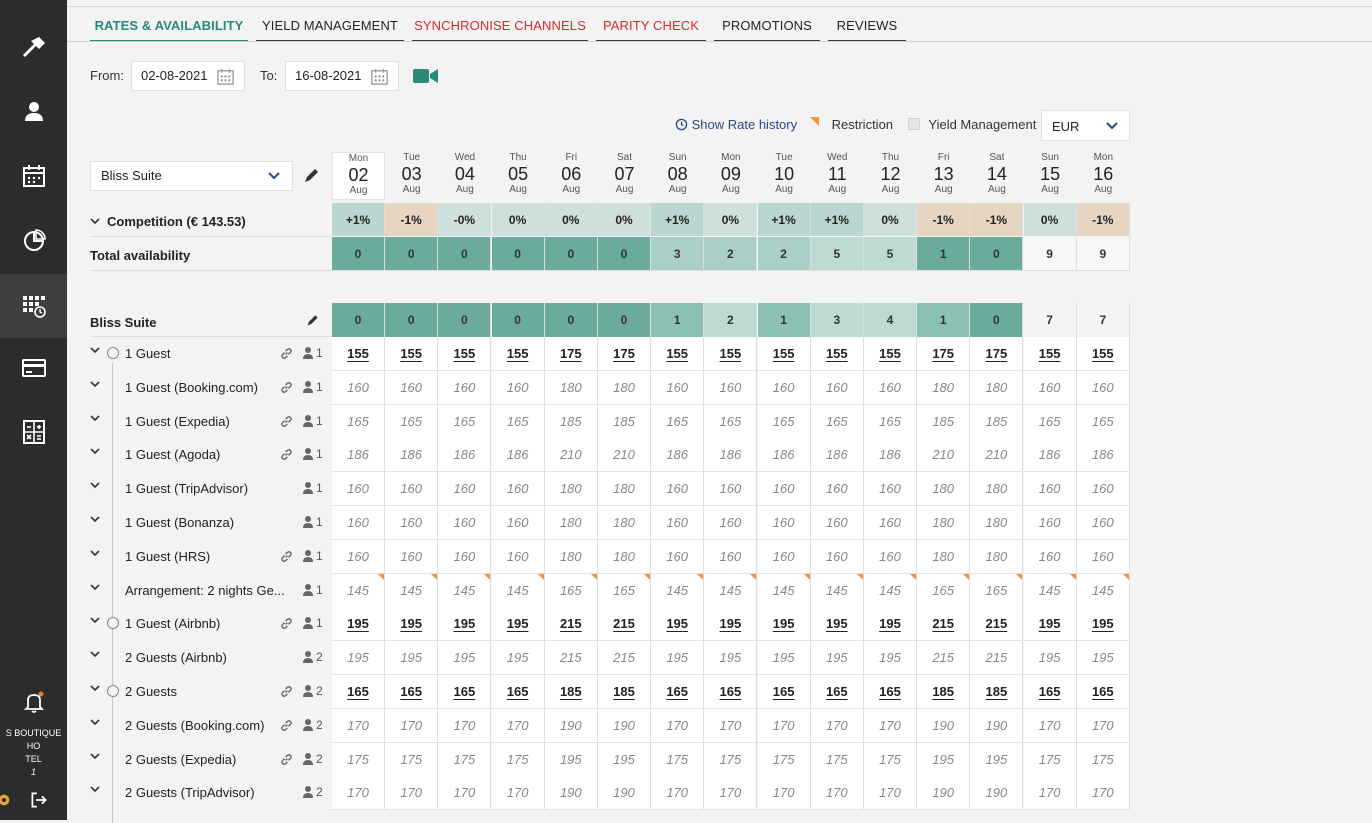  What do you see at coordinates (837, 320) in the screenshot?
I see `room-availability-cell: 3` at bounding box center [837, 320].